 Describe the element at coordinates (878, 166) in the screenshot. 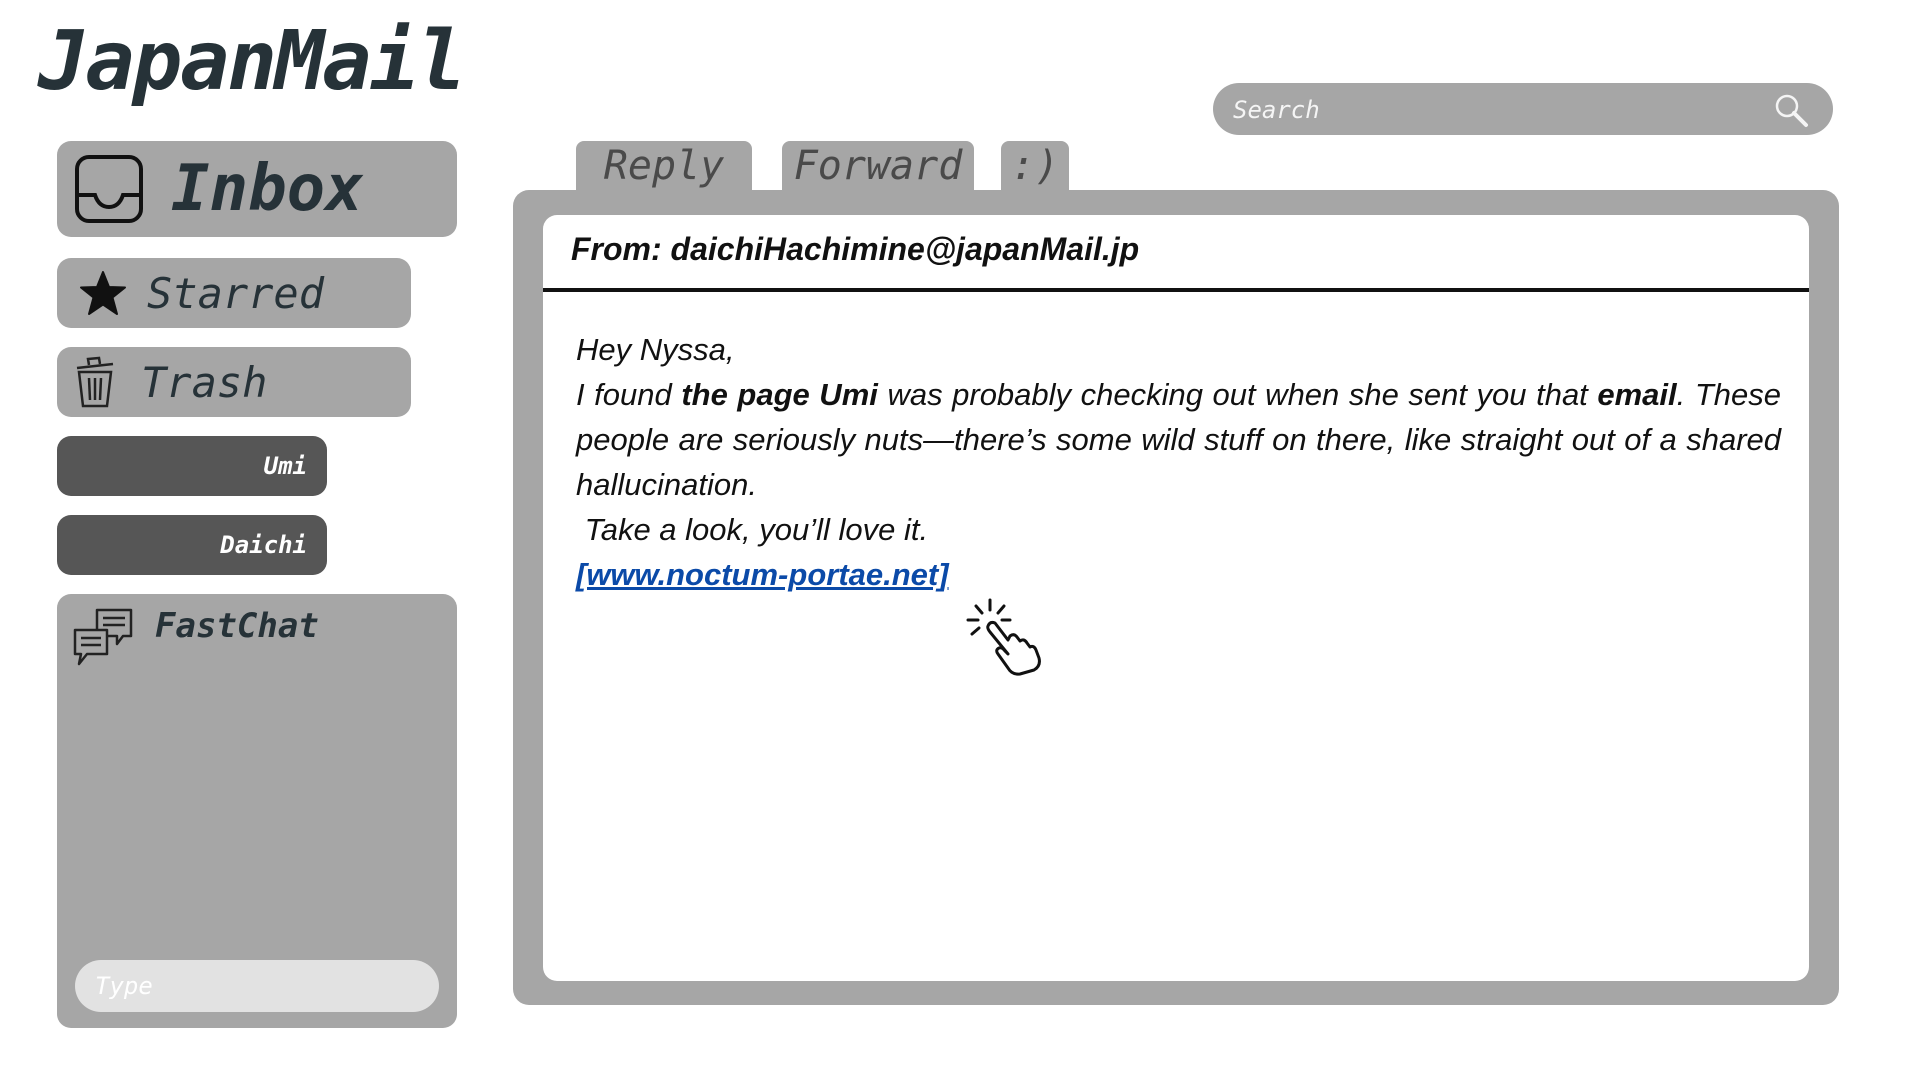

I see `forward-button: Forward` at that location.